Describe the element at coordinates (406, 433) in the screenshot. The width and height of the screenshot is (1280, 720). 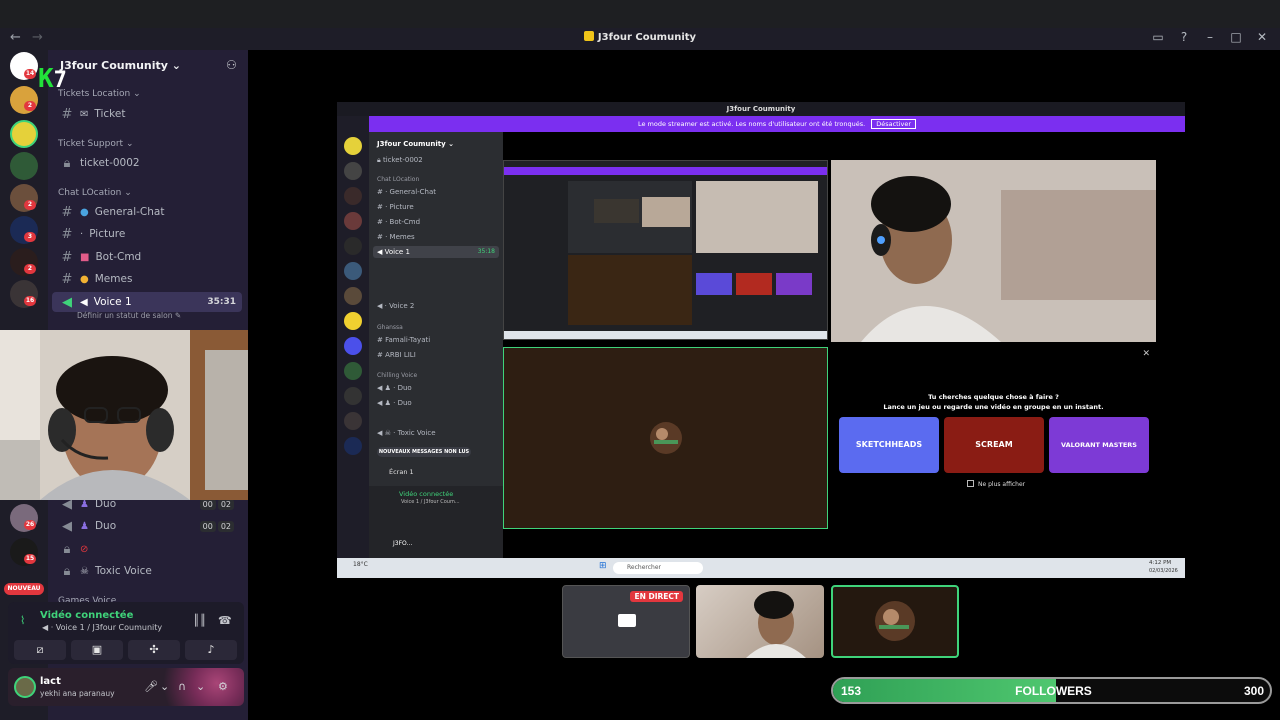
I see `inner-channel: ◀ ☠ · Toxic Voice` at that location.